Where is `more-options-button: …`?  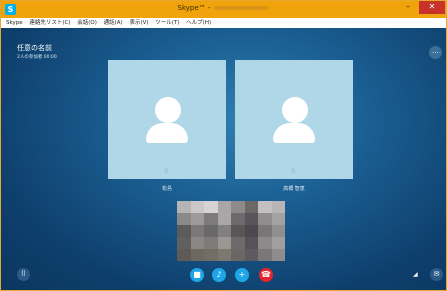
more-options-button: … is located at coordinates (435, 52).